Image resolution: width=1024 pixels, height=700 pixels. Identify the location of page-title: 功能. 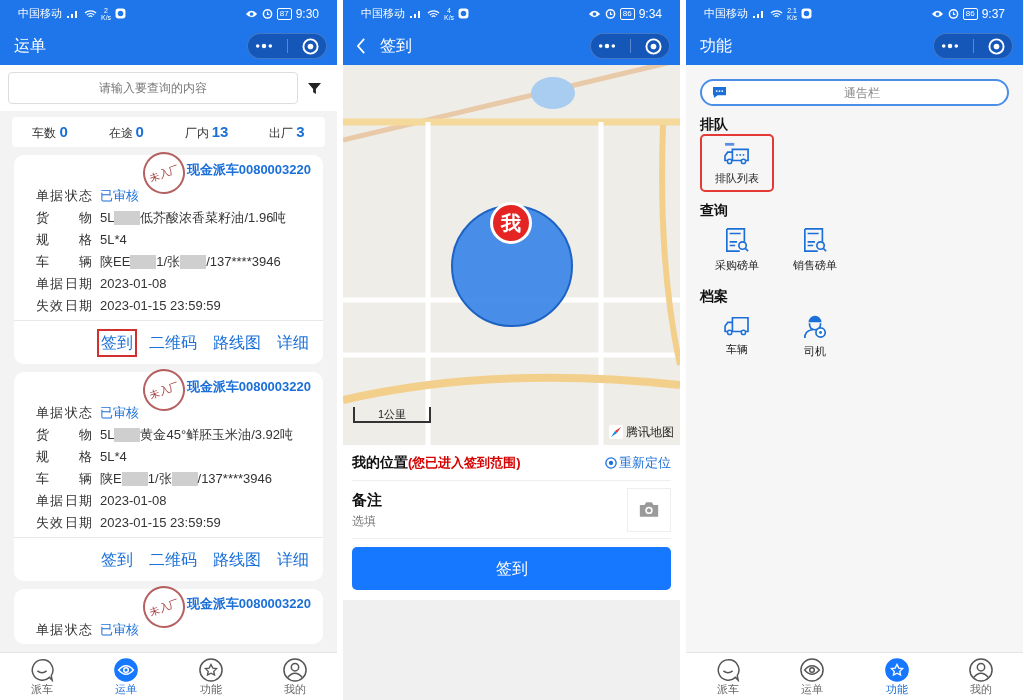
(716, 46).